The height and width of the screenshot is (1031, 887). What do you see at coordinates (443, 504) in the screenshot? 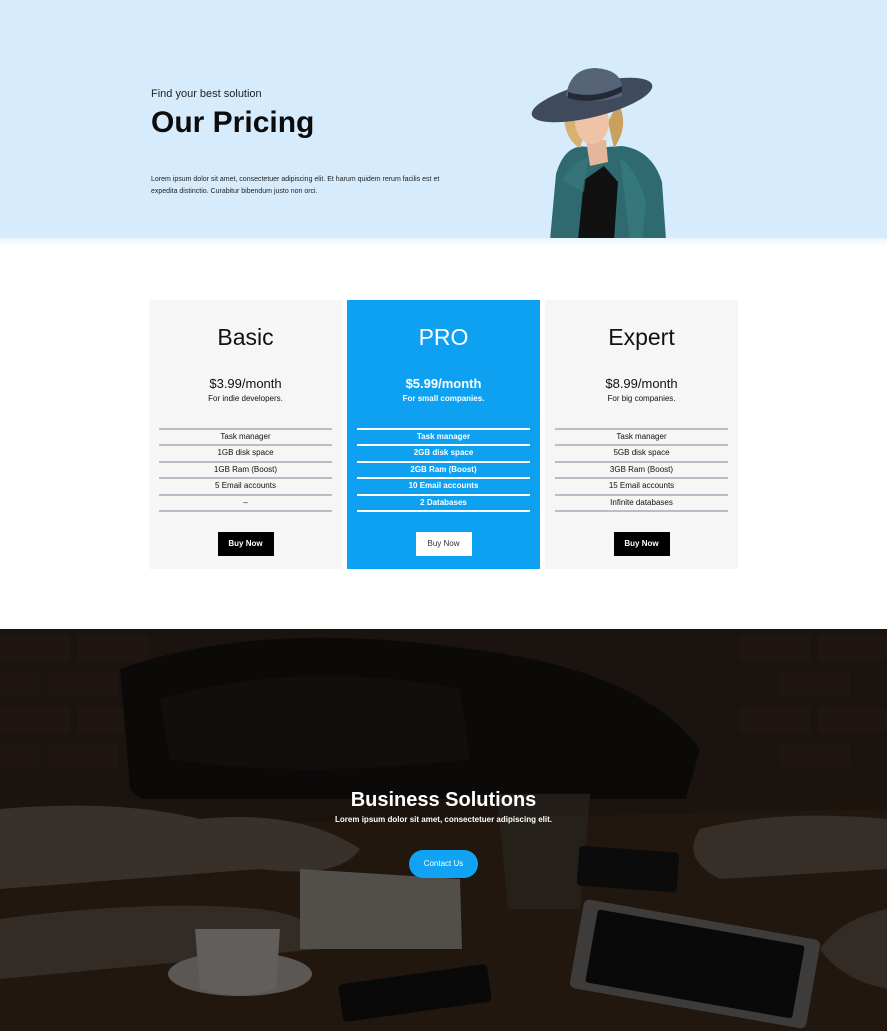
I see `feature-item: 2 Databases` at bounding box center [443, 504].